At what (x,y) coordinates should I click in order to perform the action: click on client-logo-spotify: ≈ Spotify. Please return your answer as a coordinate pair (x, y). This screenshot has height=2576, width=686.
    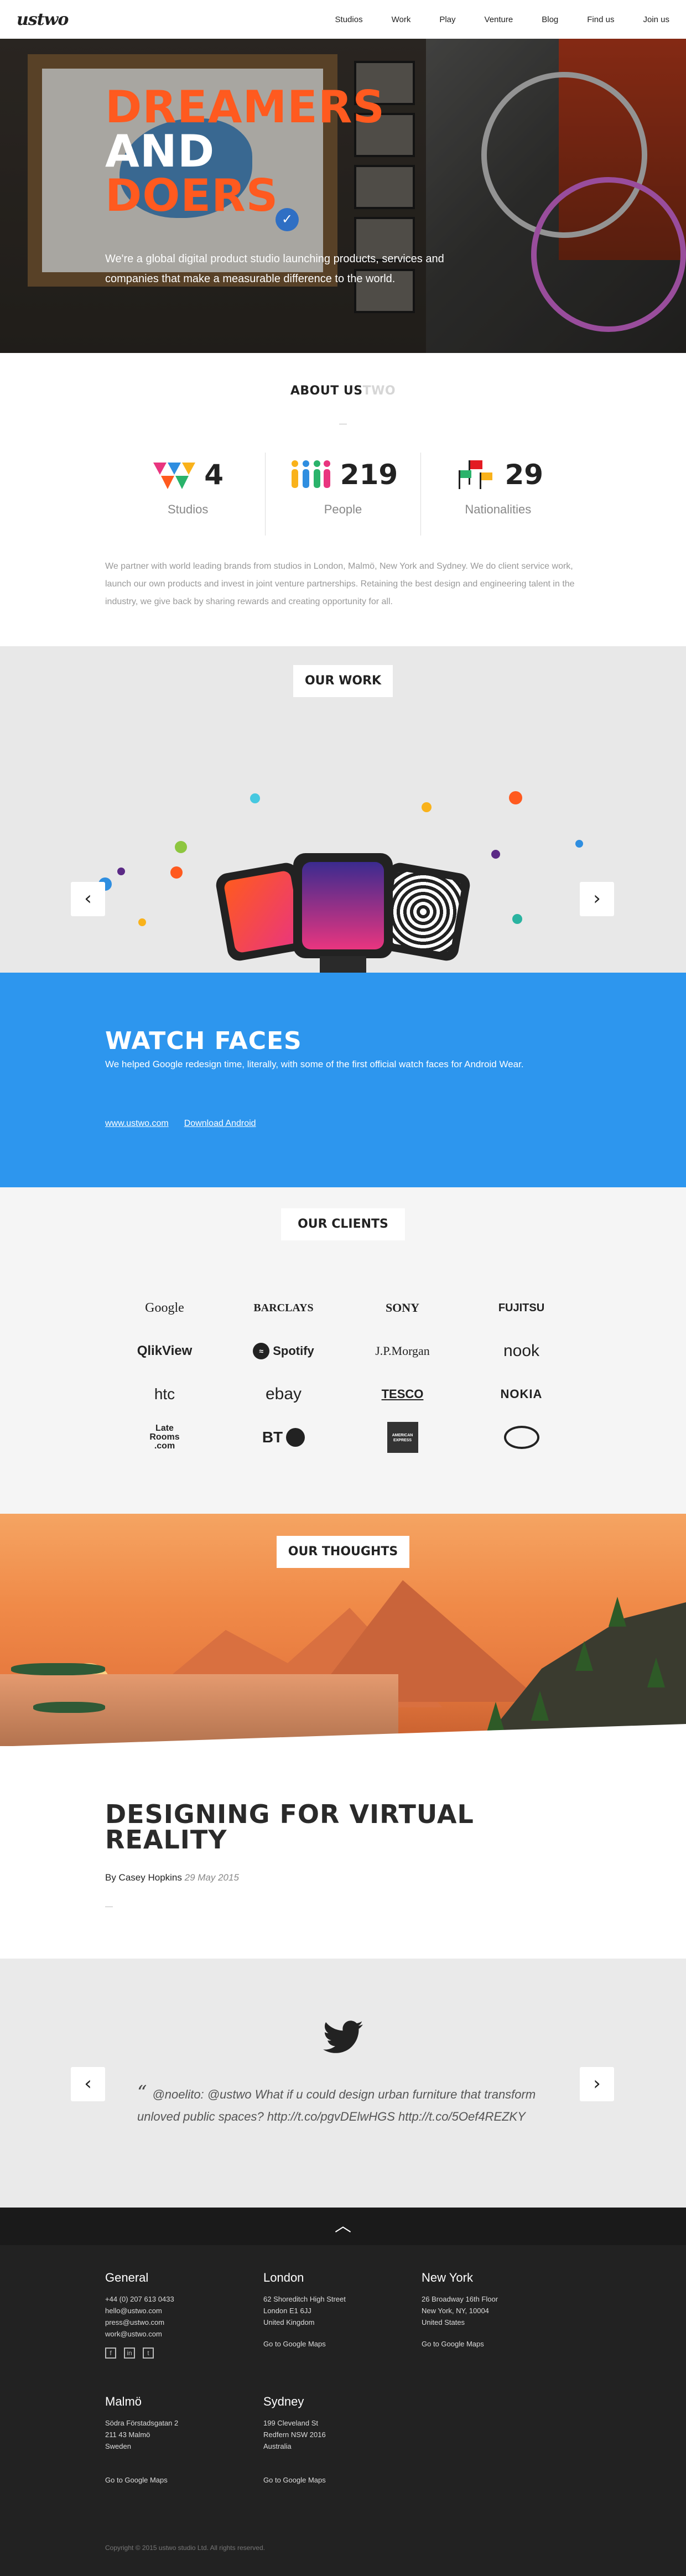
    Looking at the image, I should click on (283, 1351).